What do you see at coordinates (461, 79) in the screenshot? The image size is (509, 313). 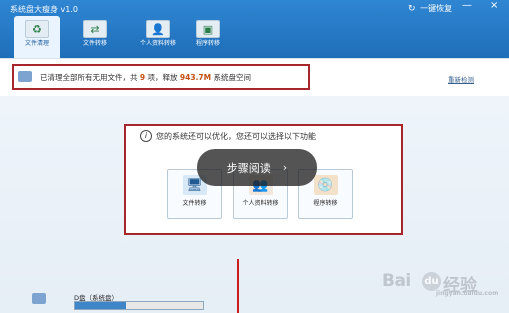 I see `rescan-link: 重新检测` at bounding box center [461, 79].